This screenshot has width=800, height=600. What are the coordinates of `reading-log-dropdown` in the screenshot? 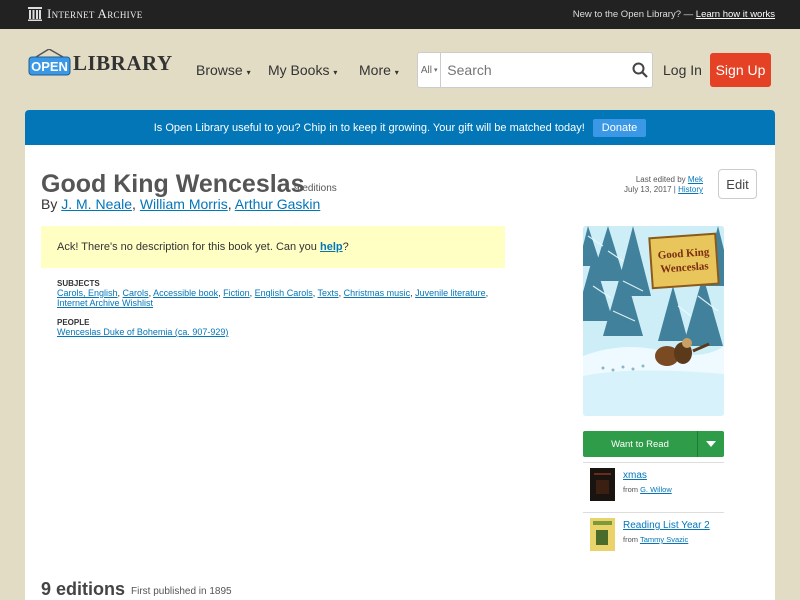 It's located at (710, 444).